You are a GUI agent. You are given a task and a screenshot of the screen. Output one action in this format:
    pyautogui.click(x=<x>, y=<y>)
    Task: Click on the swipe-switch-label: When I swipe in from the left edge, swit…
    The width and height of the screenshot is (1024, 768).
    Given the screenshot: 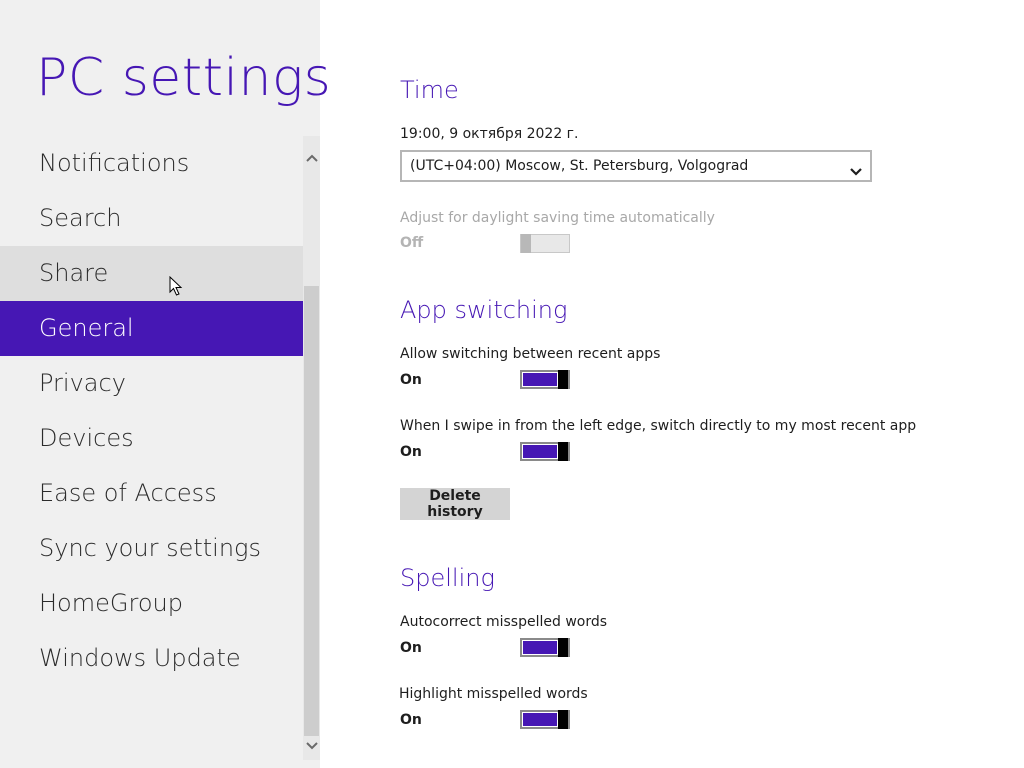 What is the action you would take?
    pyautogui.click(x=658, y=426)
    